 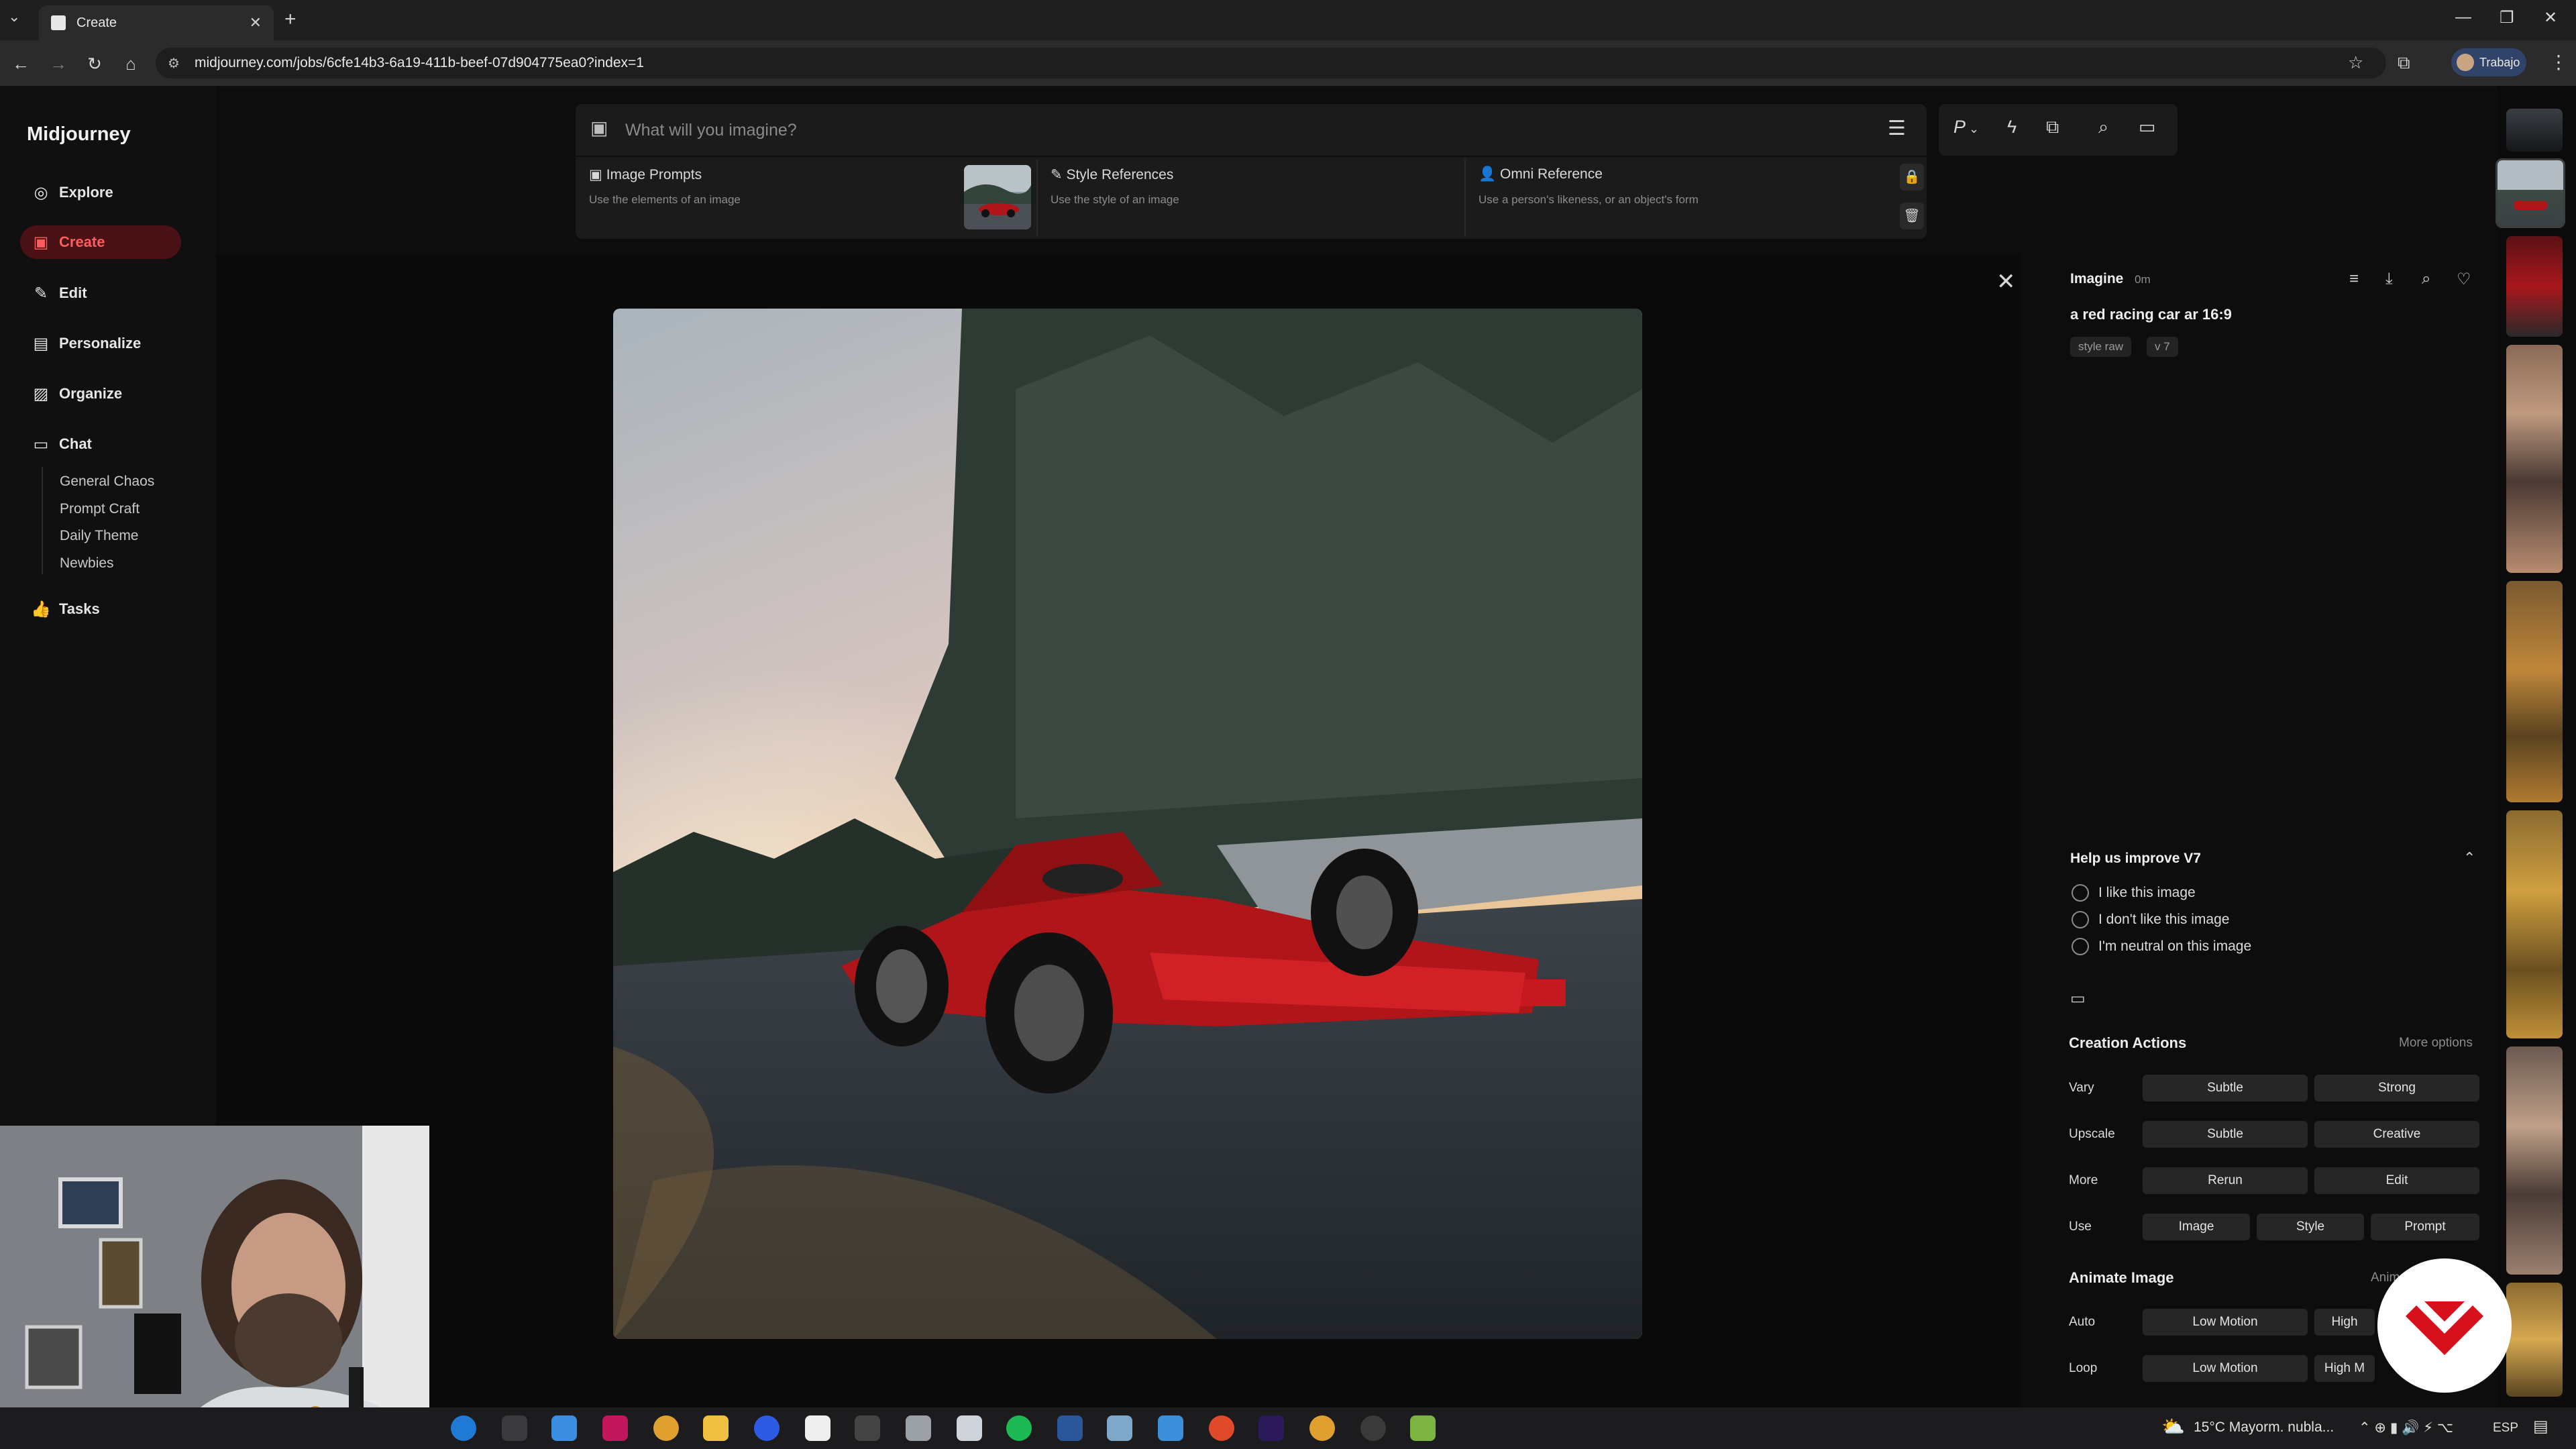 I want to click on reload-icon: ↻, so click(x=94, y=63).